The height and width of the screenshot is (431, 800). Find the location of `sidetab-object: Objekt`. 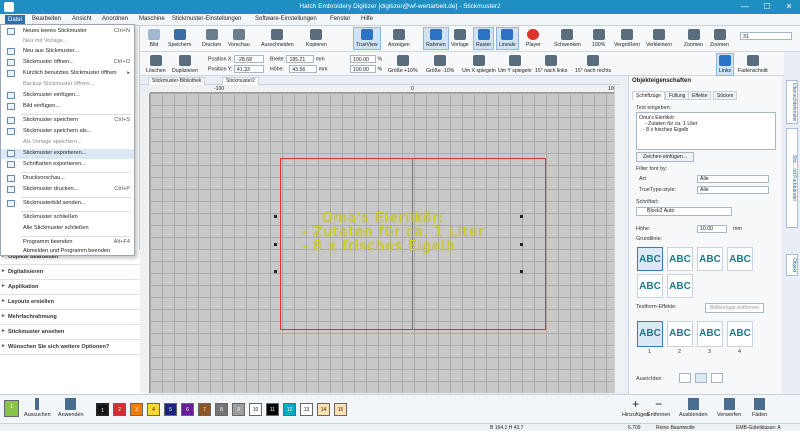

sidetab-object: Objekt is located at coordinates (792, 265).